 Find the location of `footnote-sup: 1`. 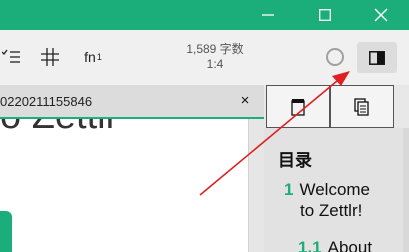

footnote-sup: 1 is located at coordinates (99, 57).